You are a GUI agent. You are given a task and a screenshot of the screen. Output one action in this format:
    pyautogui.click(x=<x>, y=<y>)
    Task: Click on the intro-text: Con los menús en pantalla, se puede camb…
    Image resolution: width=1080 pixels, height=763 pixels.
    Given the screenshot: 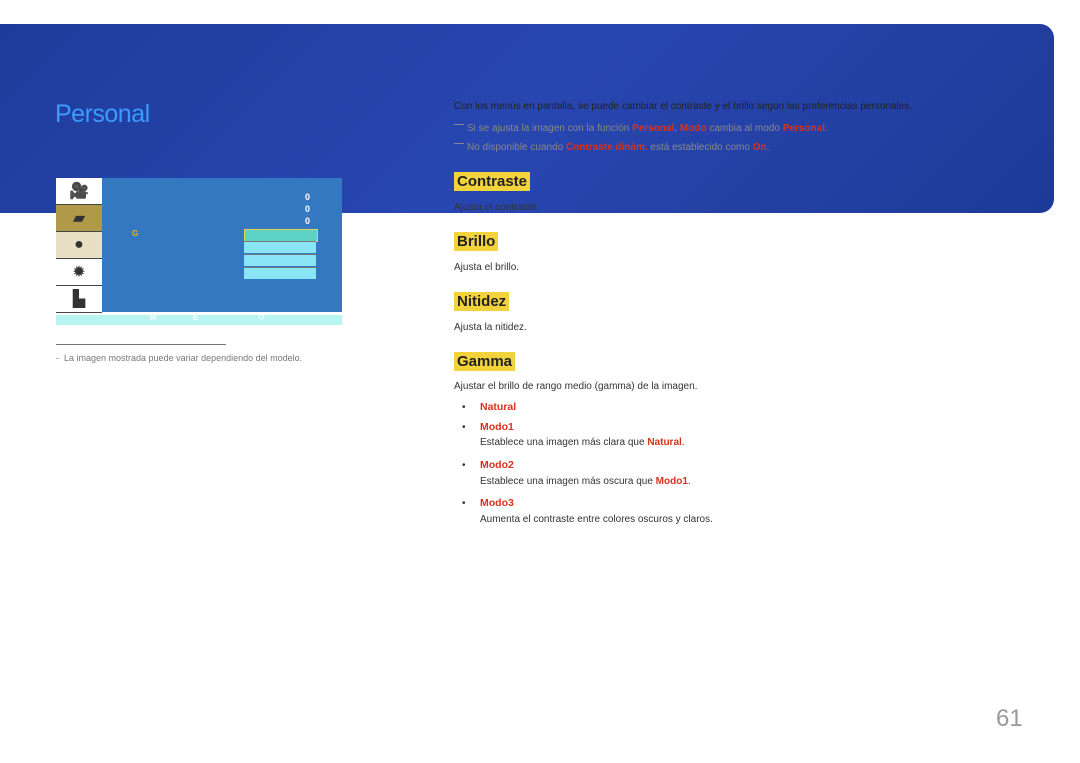 What is the action you would take?
    pyautogui.click(x=683, y=106)
    